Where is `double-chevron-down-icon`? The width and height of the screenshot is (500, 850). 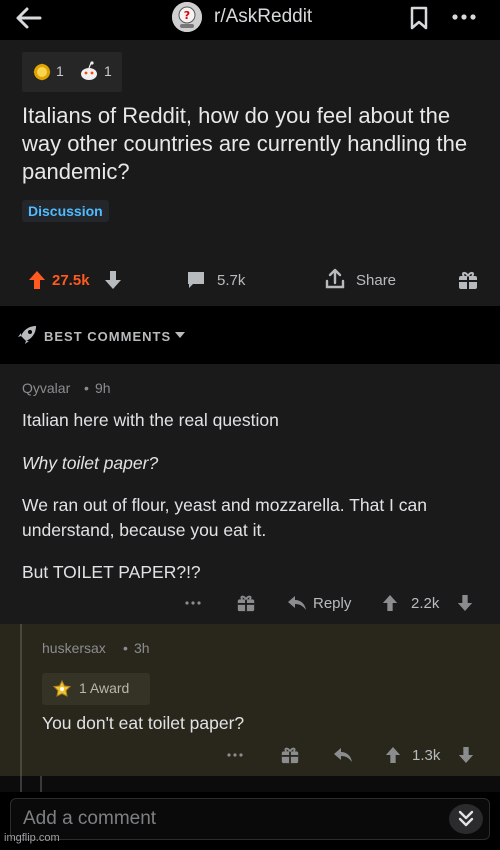
double-chevron-down-icon is located at coordinates (466, 819).